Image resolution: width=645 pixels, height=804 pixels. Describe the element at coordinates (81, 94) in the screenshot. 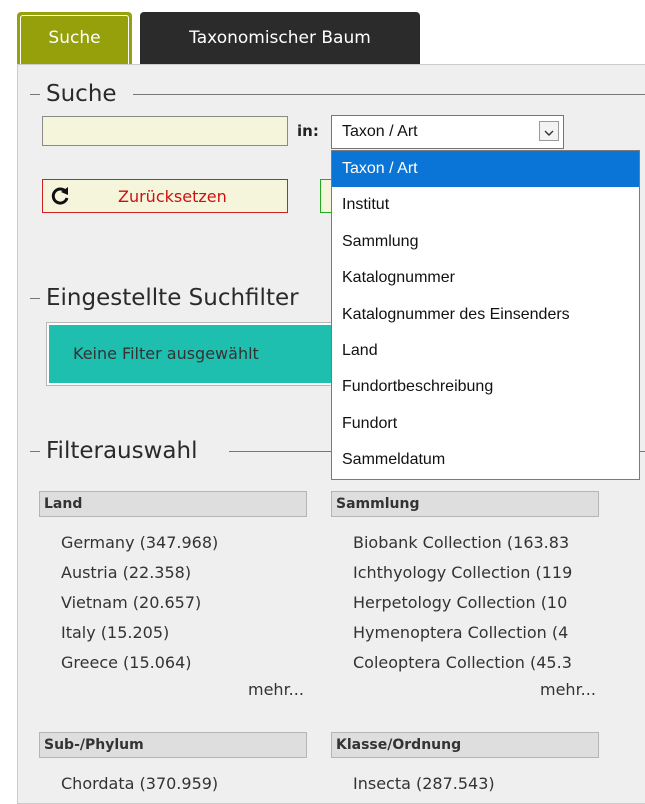

I see `search-legend: Suche` at that location.